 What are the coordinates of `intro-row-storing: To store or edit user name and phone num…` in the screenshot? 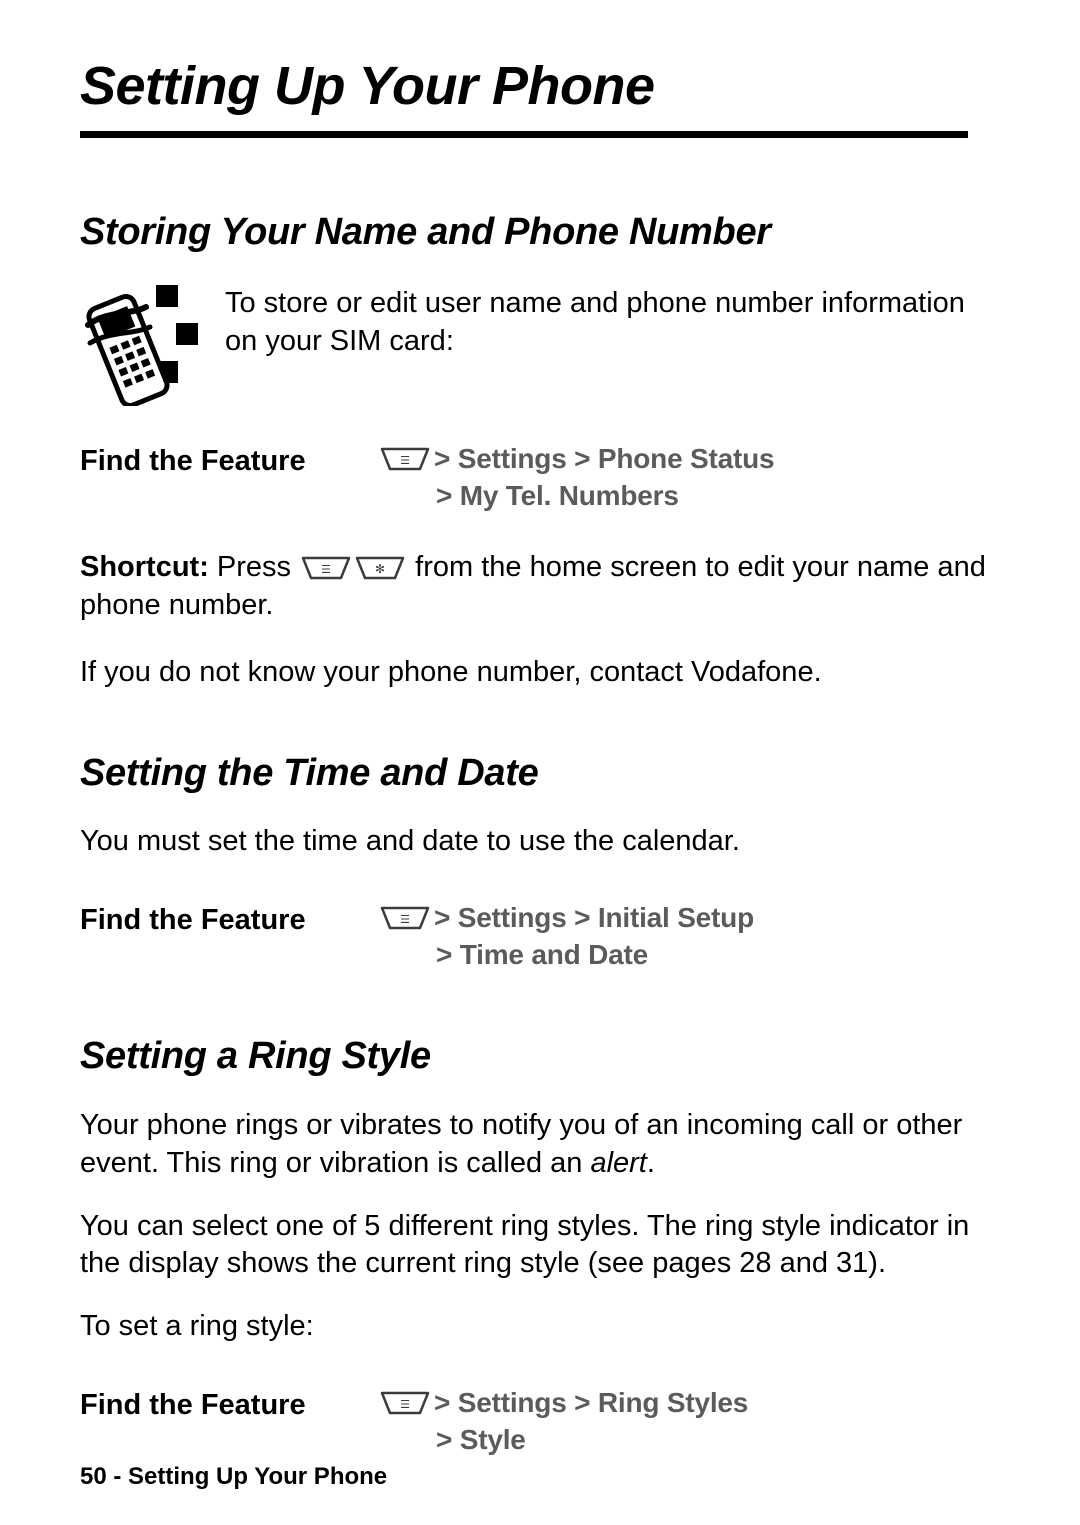 It's located at (540, 345).